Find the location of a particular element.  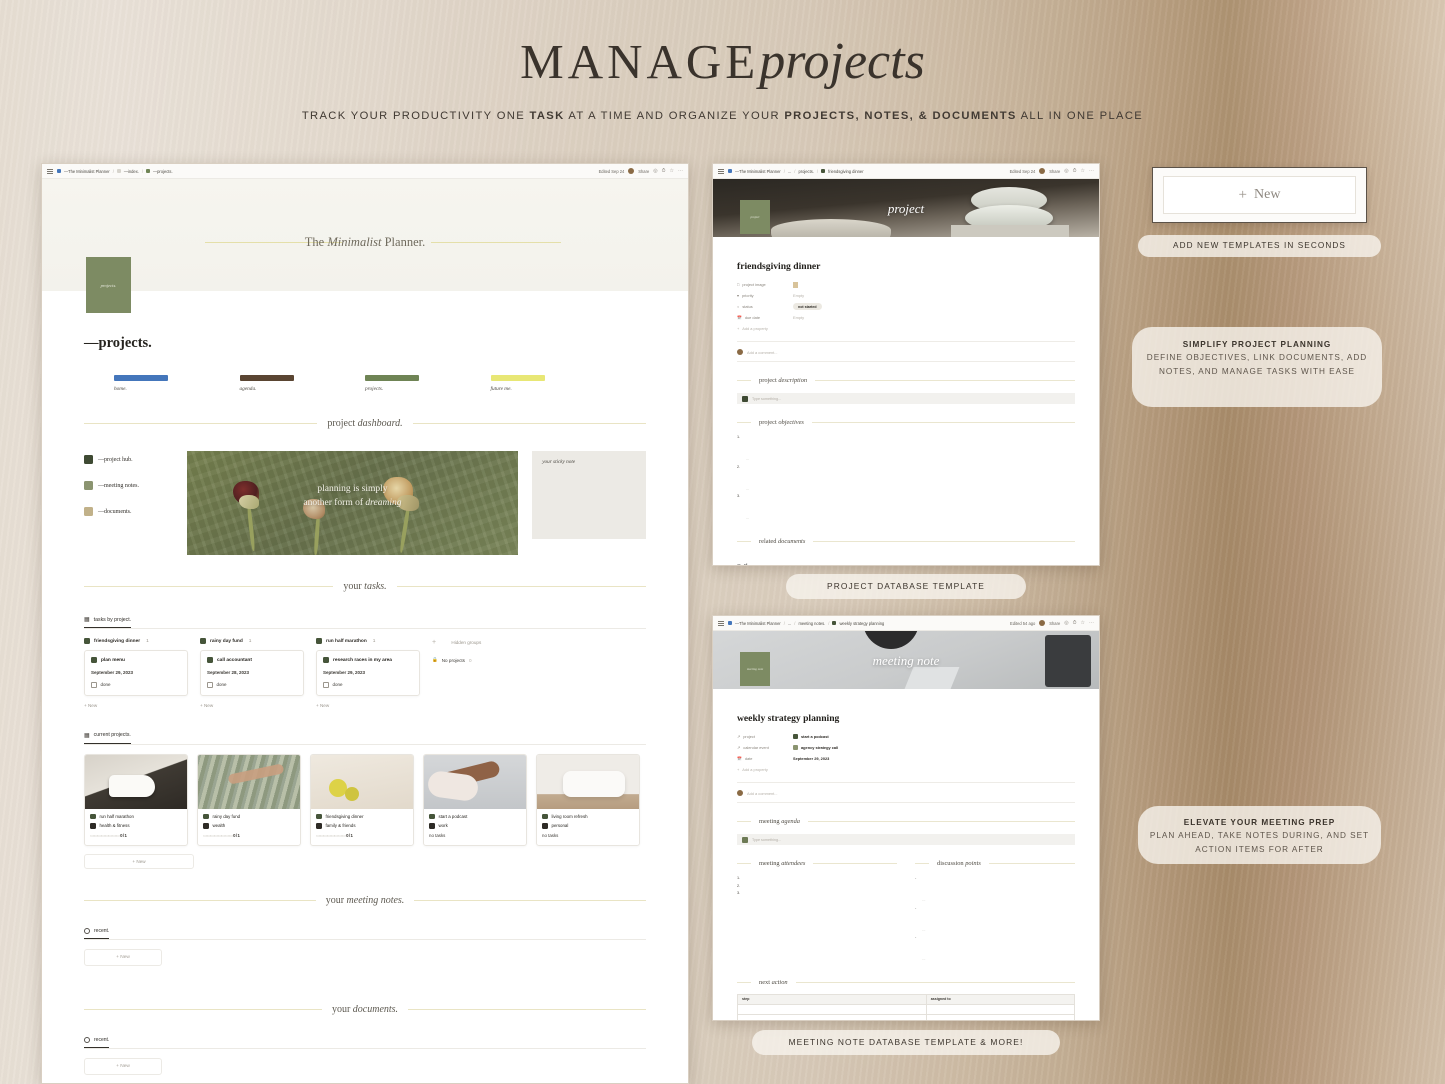

breadcrumb-item-current: weekly strategy planning is located at coordinates (861, 623).